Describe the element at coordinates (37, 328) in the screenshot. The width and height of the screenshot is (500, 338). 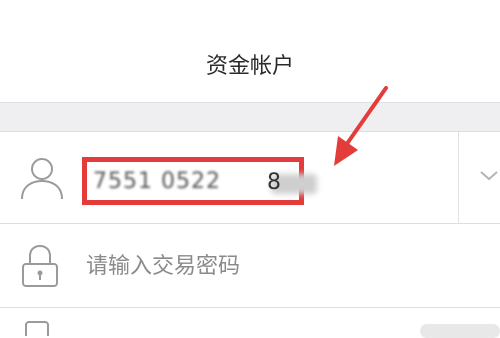
I see `partial-icon` at that location.